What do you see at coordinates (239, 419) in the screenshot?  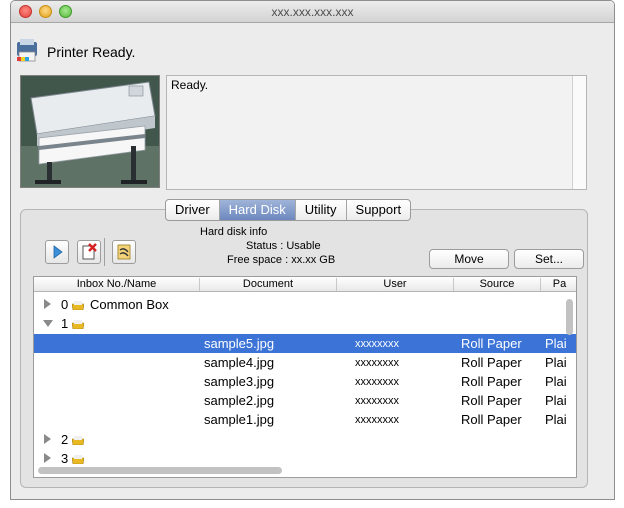 I see `job-document: sample1.jpg` at bounding box center [239, 419].